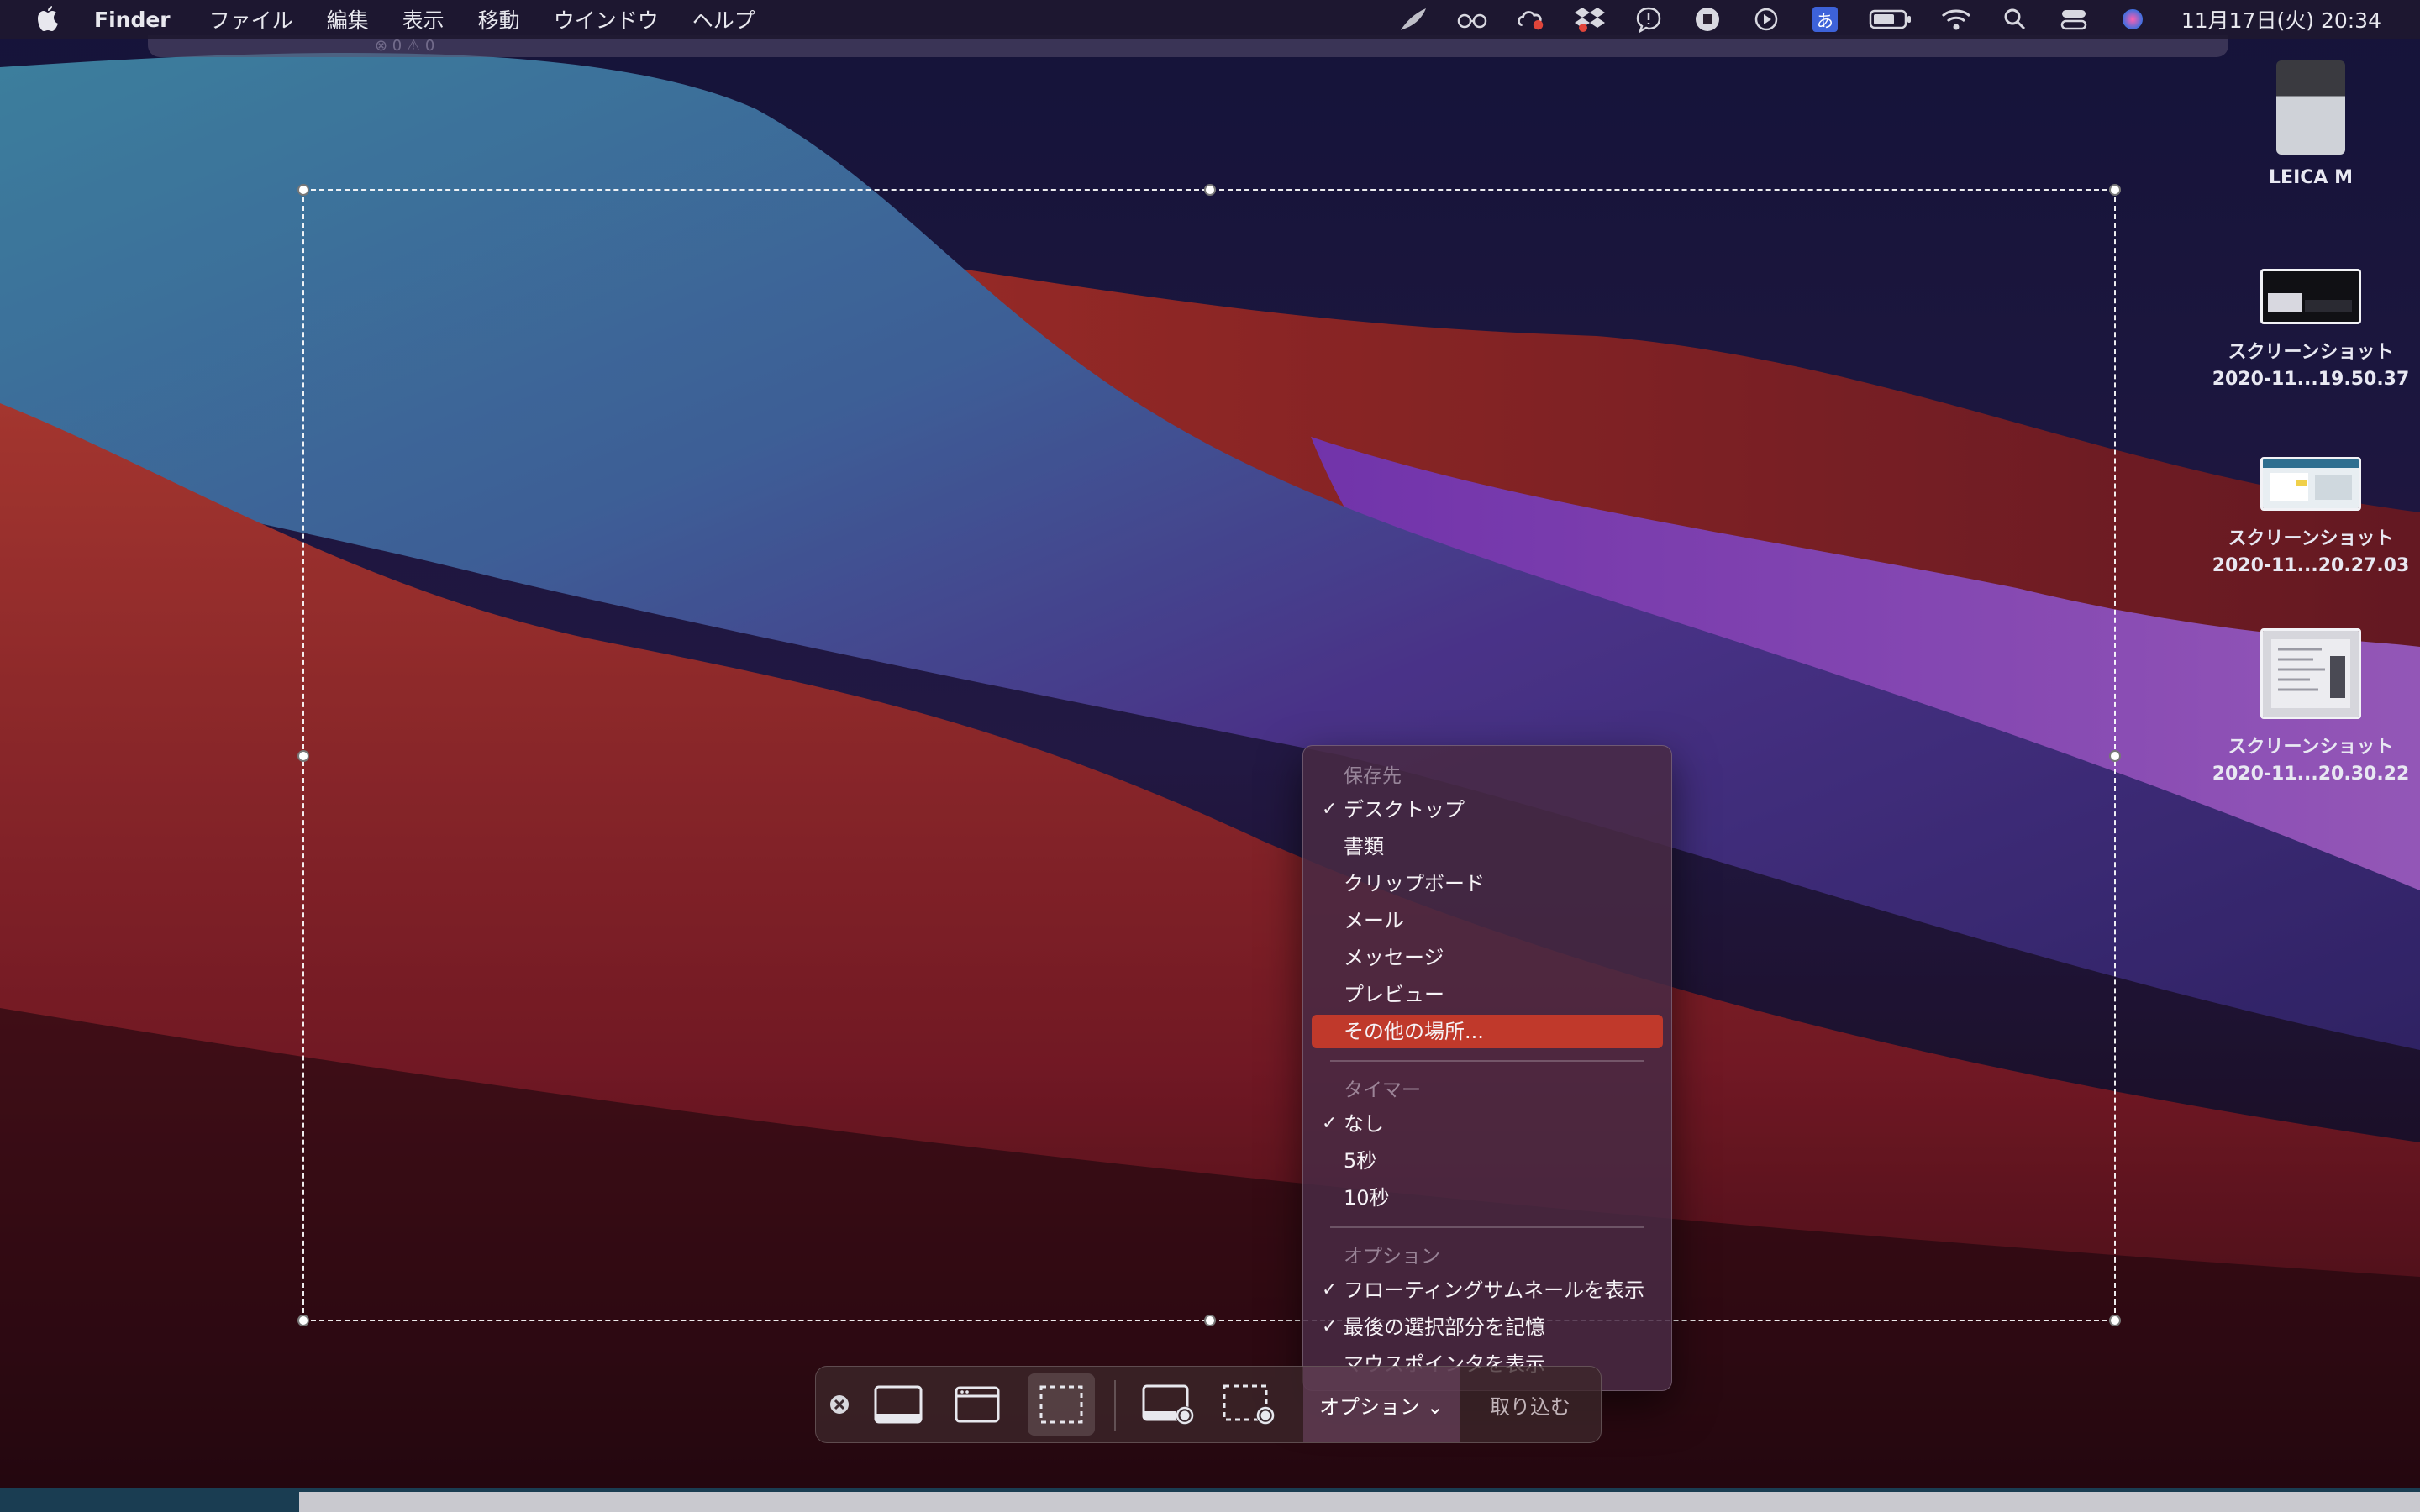  I want to click on record-entire-screen-icon, so click(1168, 1404).